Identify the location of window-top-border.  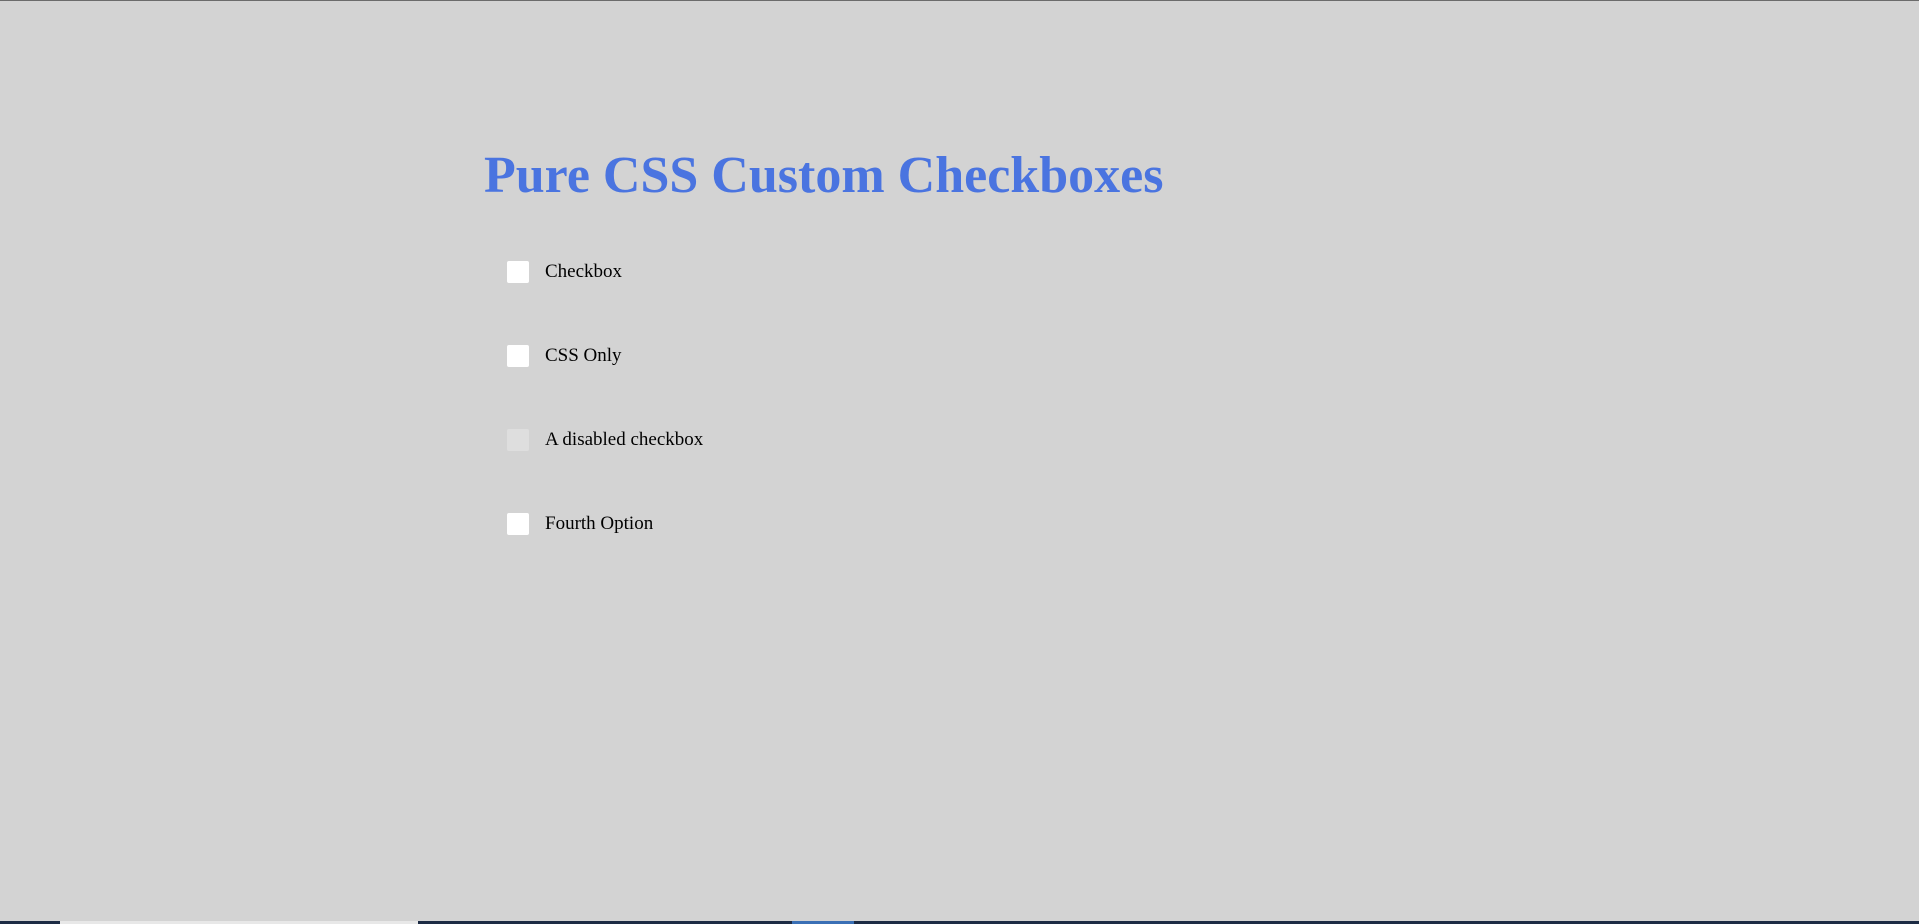
(959, 0).